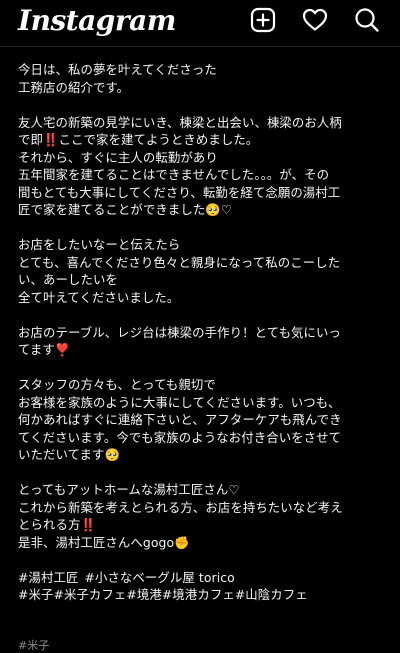  Describe the element at coordinates (198, 594) in the screenshot. I see `hashtag-link: #境港カフェ` at that location.